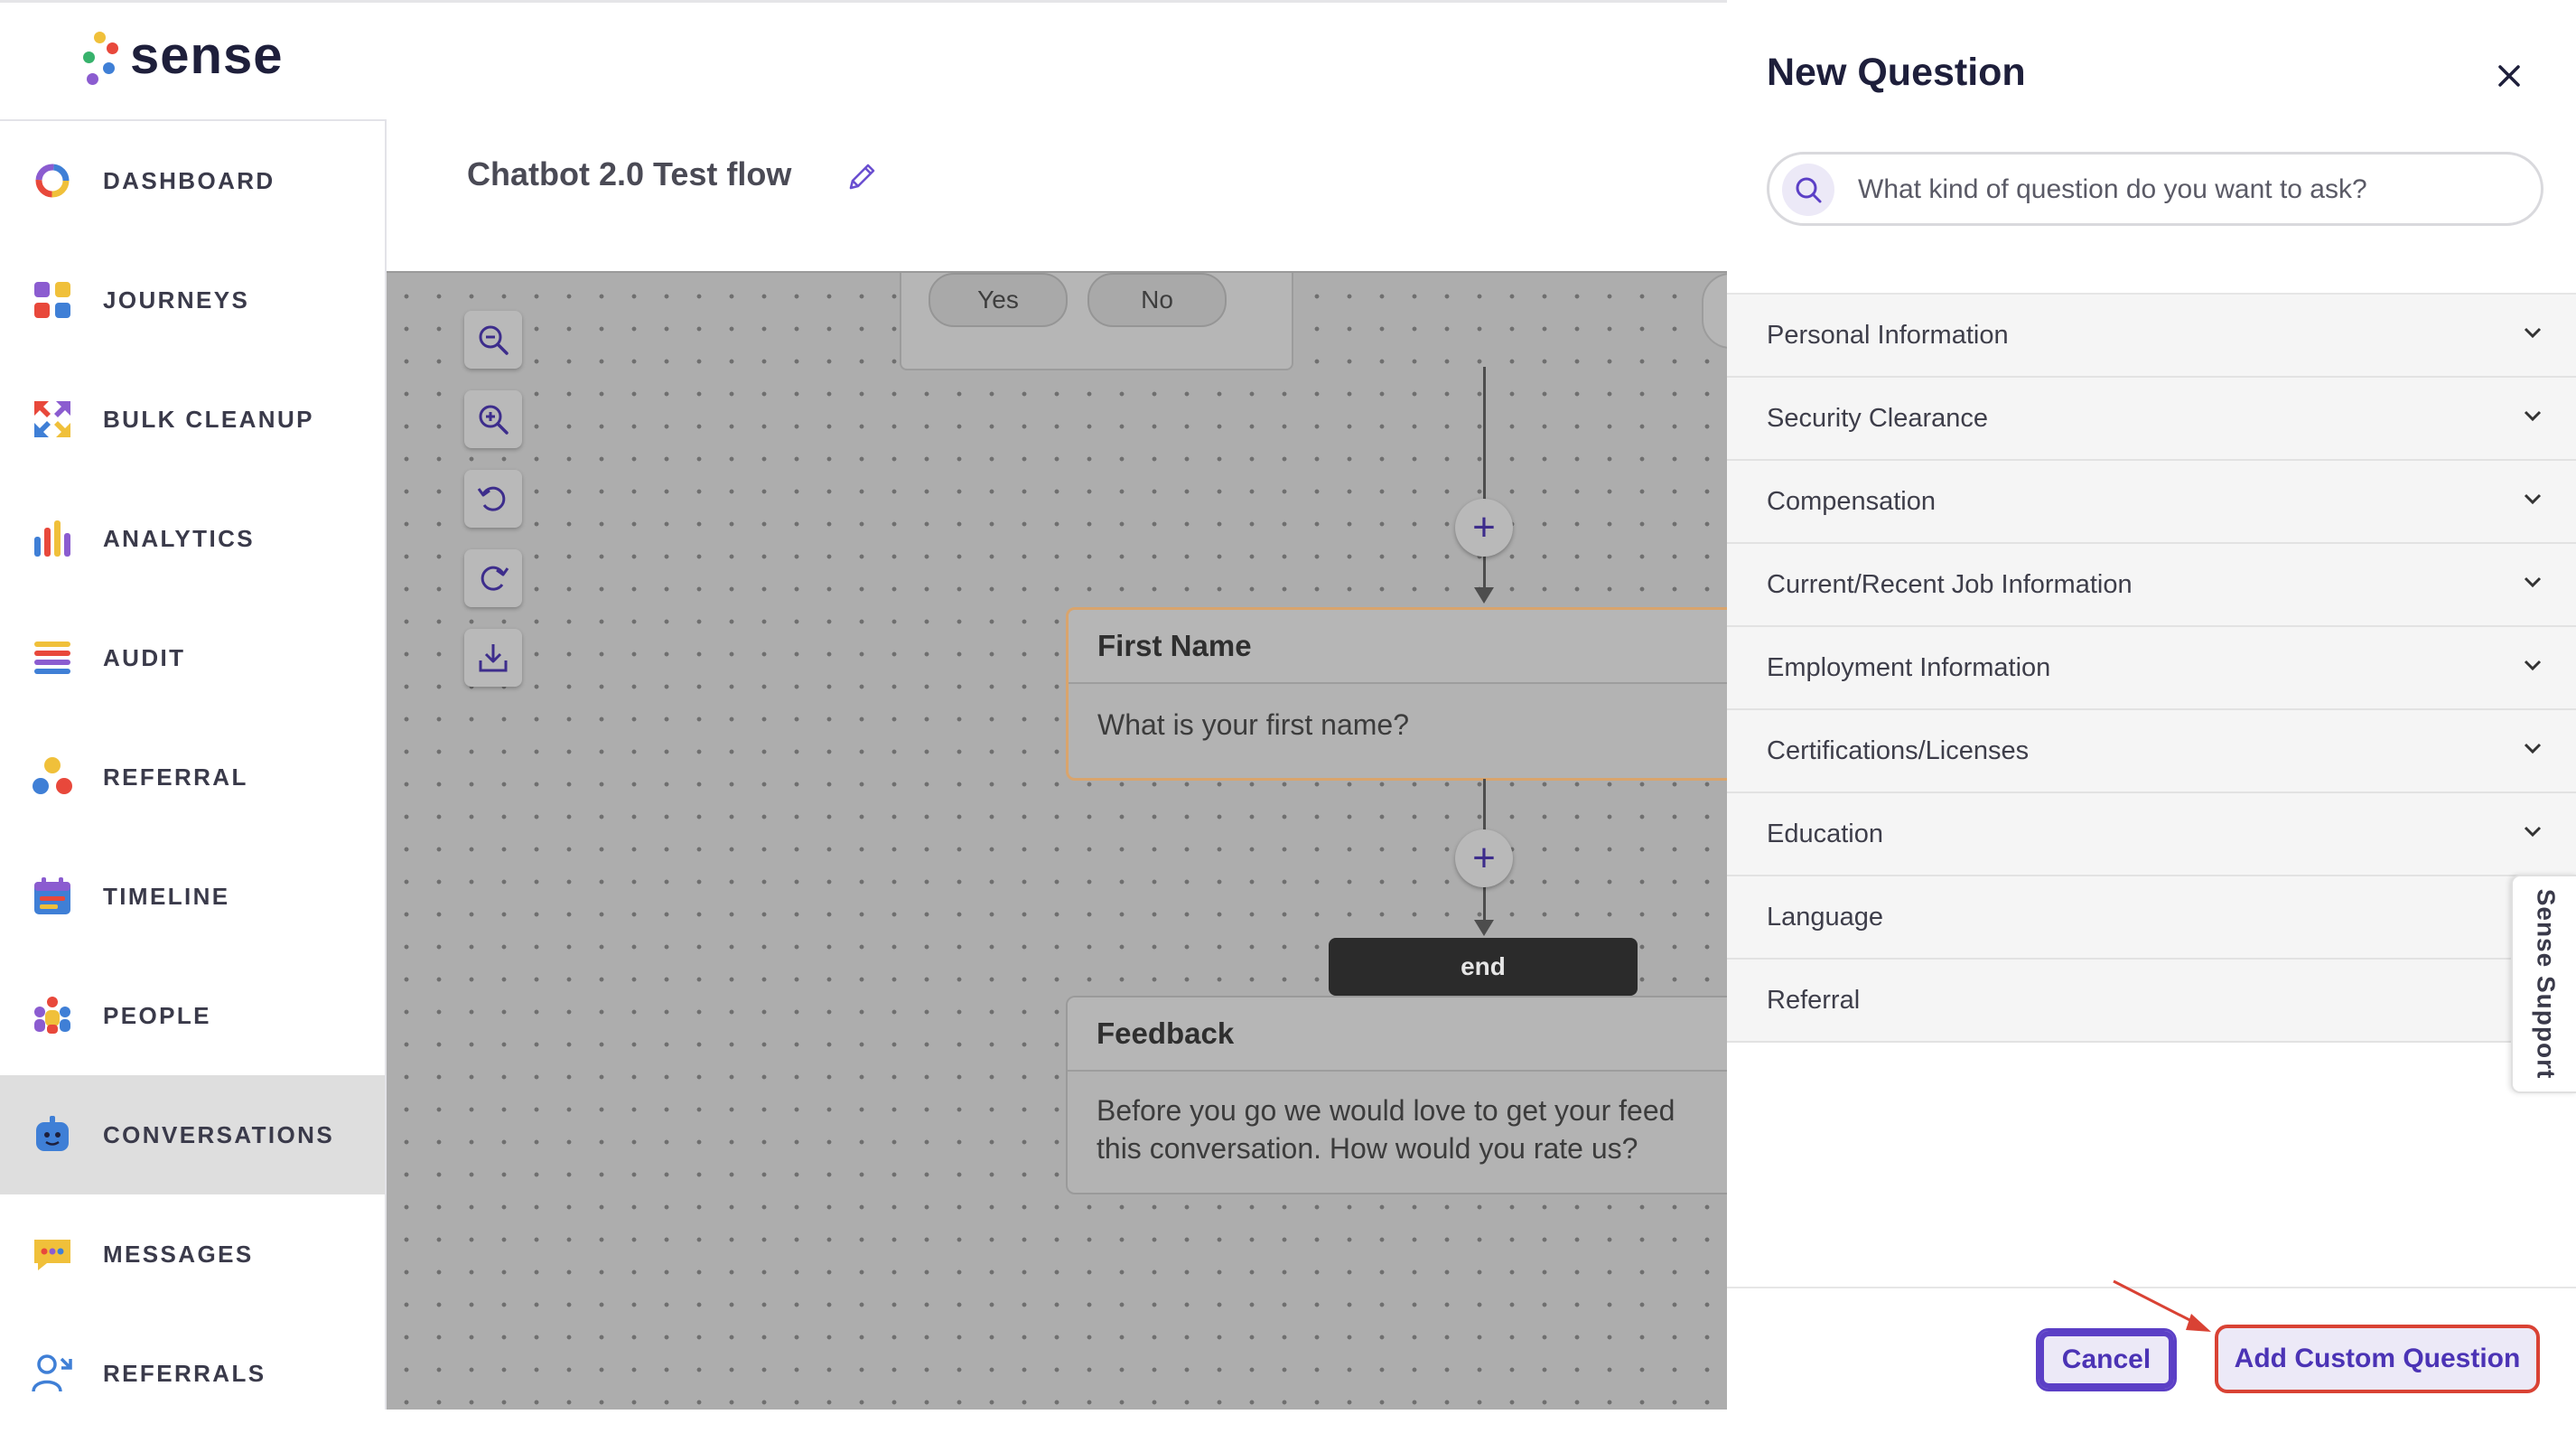  What do you see at coordinates (2151, 502) in the screenshot?
I see `category-compensation: Compensation` at bounding box center [2151, 502].